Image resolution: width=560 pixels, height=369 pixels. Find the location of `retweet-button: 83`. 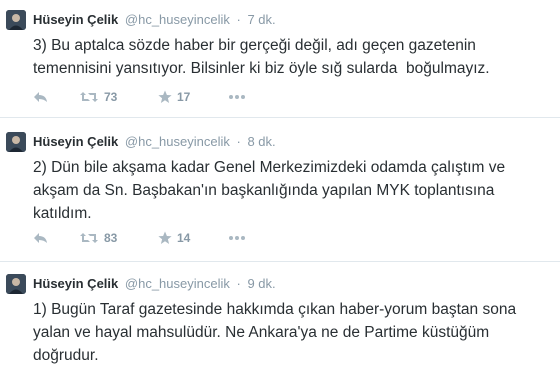

retweet-button: 83 is located at coordinates (98, 238).